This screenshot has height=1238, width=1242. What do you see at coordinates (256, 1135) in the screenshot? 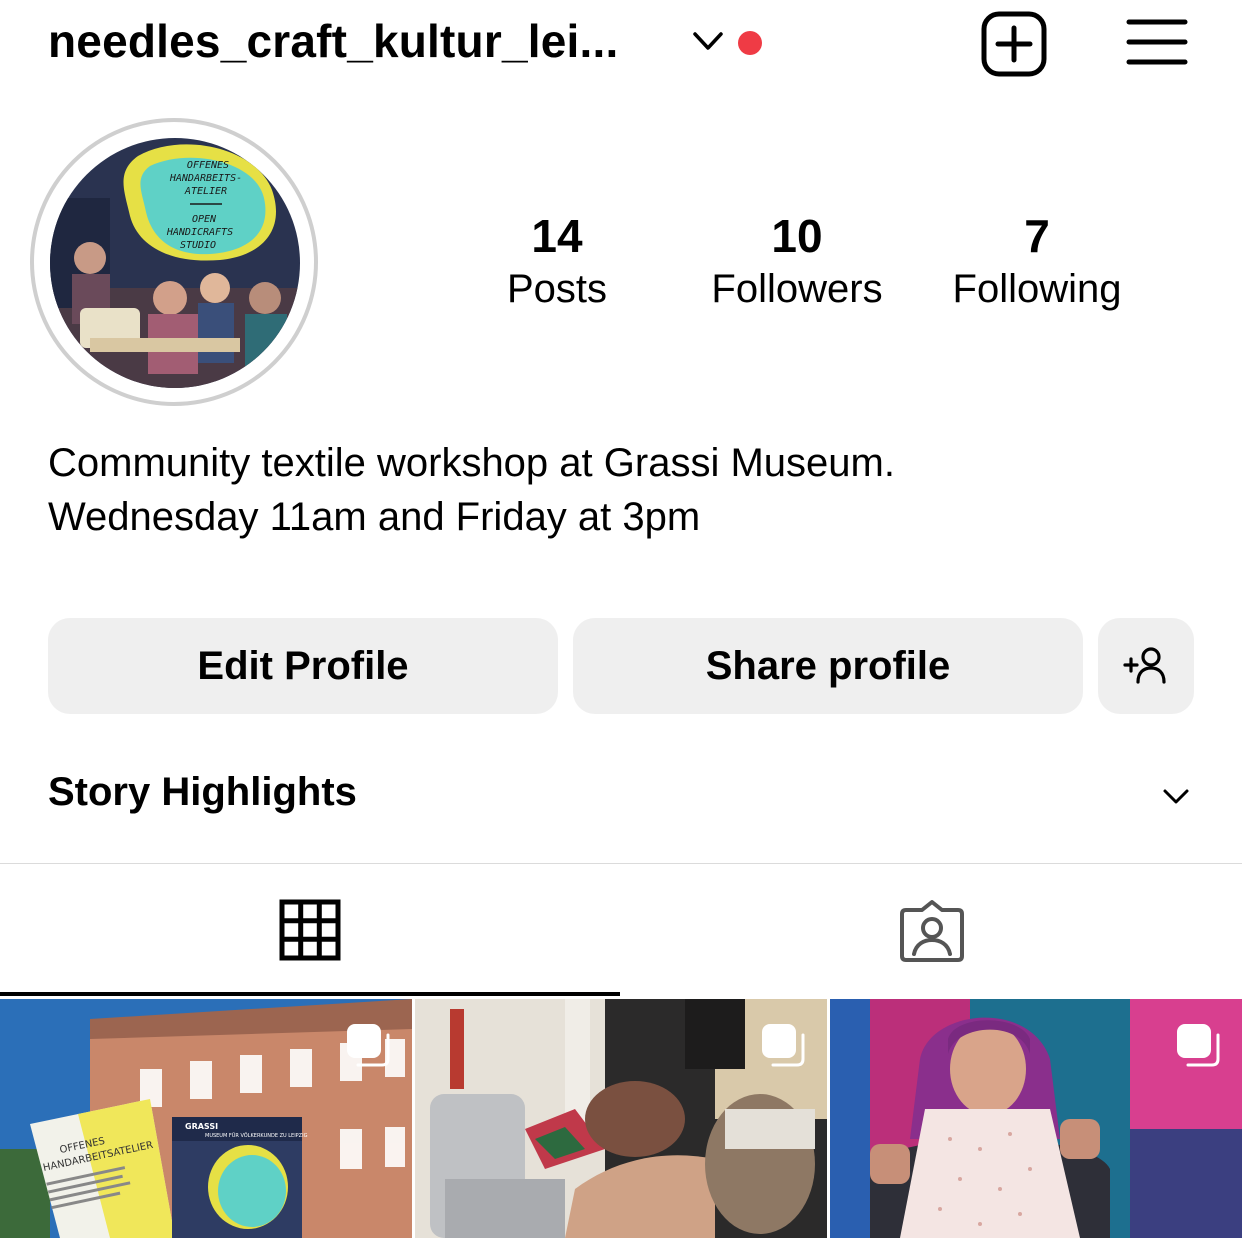
I see `flyer-museum-name: MUSEUM FÜR VÖLKERKUNDE ZU LEIPZIG` at bounding box center [256, 1135].